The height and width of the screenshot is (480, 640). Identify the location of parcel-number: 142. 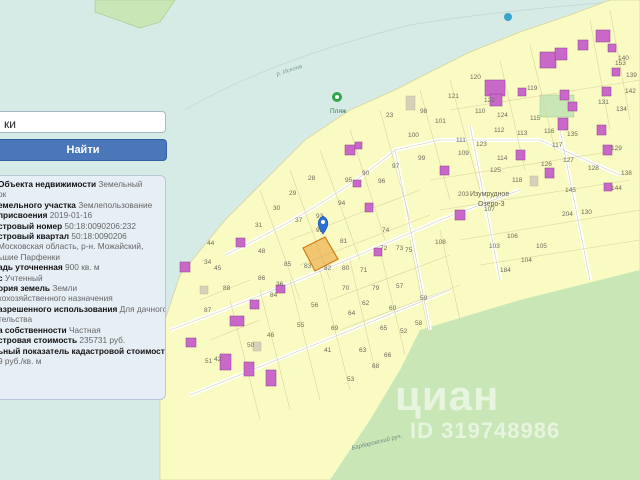
(630, 91).